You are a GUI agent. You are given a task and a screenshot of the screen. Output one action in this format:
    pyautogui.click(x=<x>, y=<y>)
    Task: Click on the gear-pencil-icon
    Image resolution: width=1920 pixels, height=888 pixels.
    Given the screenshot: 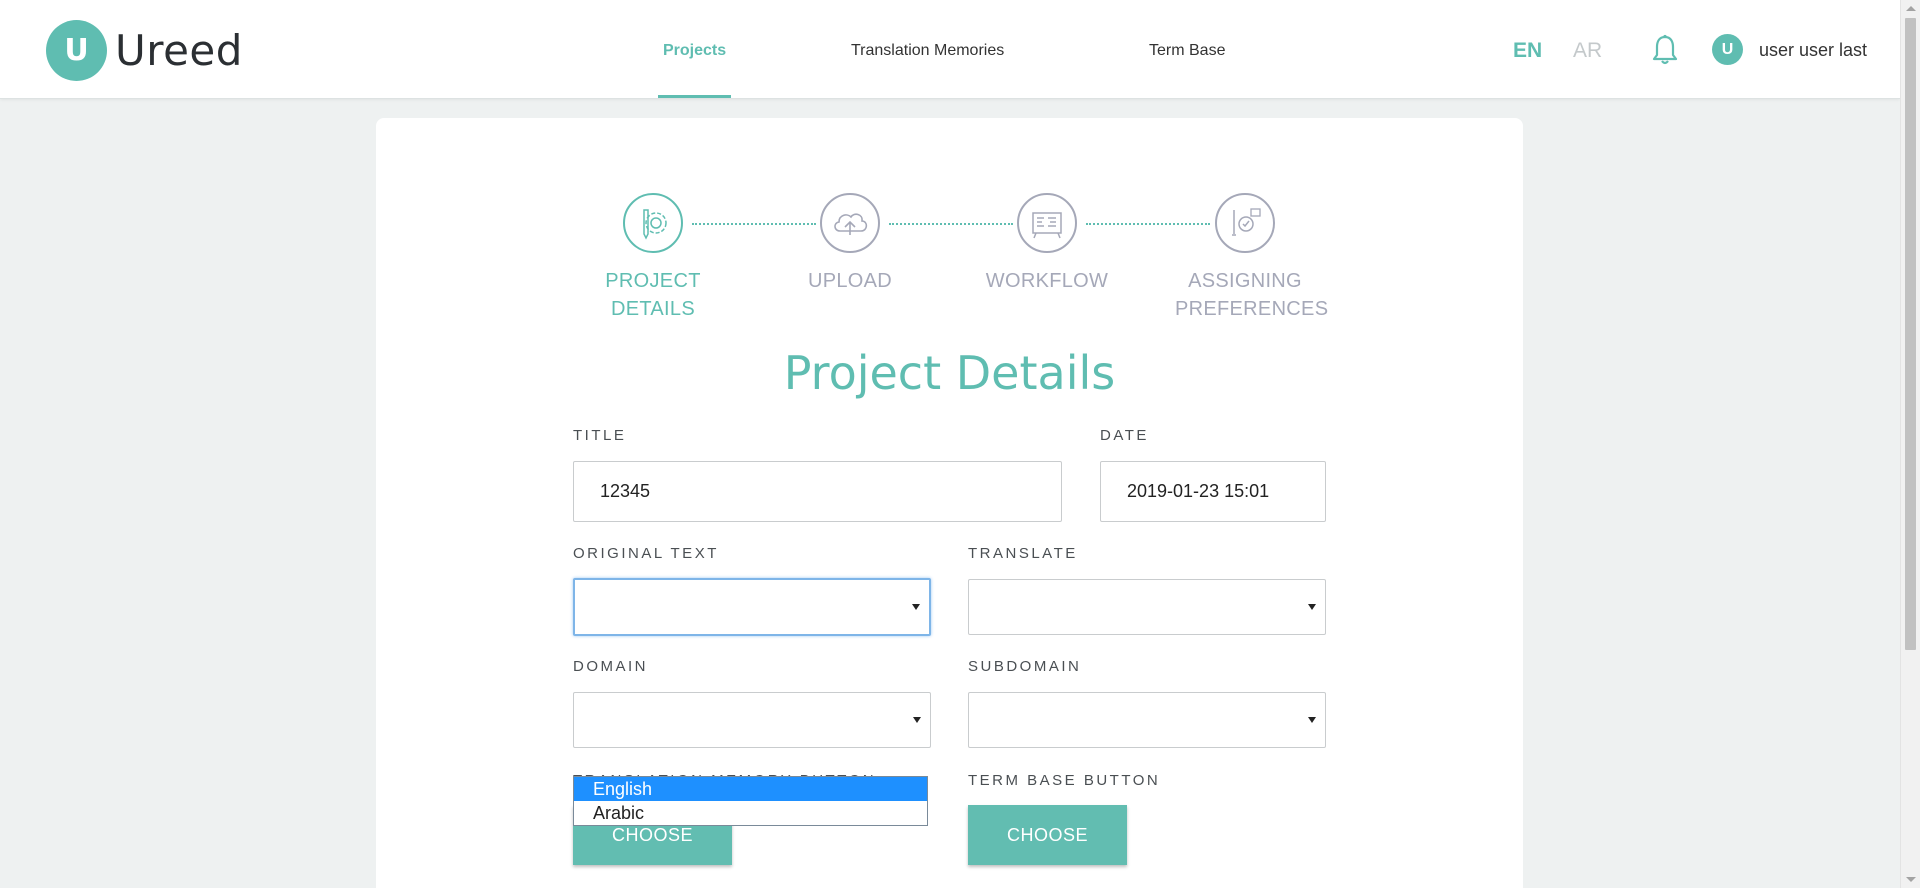 What is the action you would take?
    pyautogui.click(x=653, y=223)
    